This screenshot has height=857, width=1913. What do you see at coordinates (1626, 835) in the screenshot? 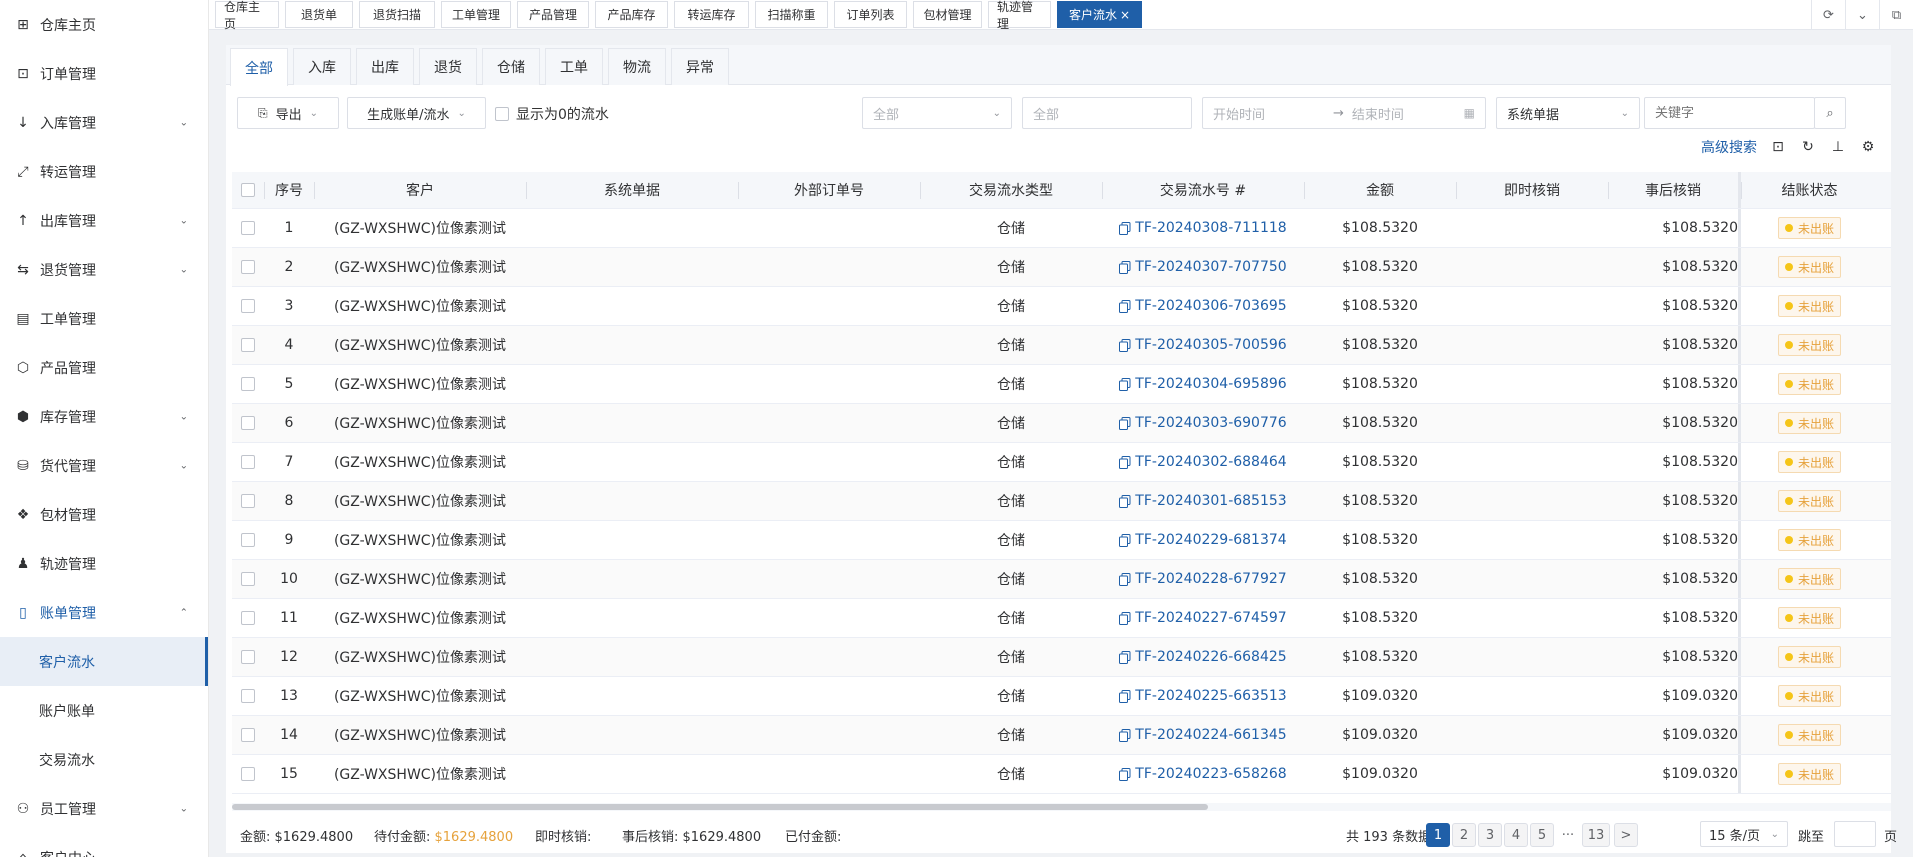
I see `next-page-button: >` at bounding box center [1626, 835].